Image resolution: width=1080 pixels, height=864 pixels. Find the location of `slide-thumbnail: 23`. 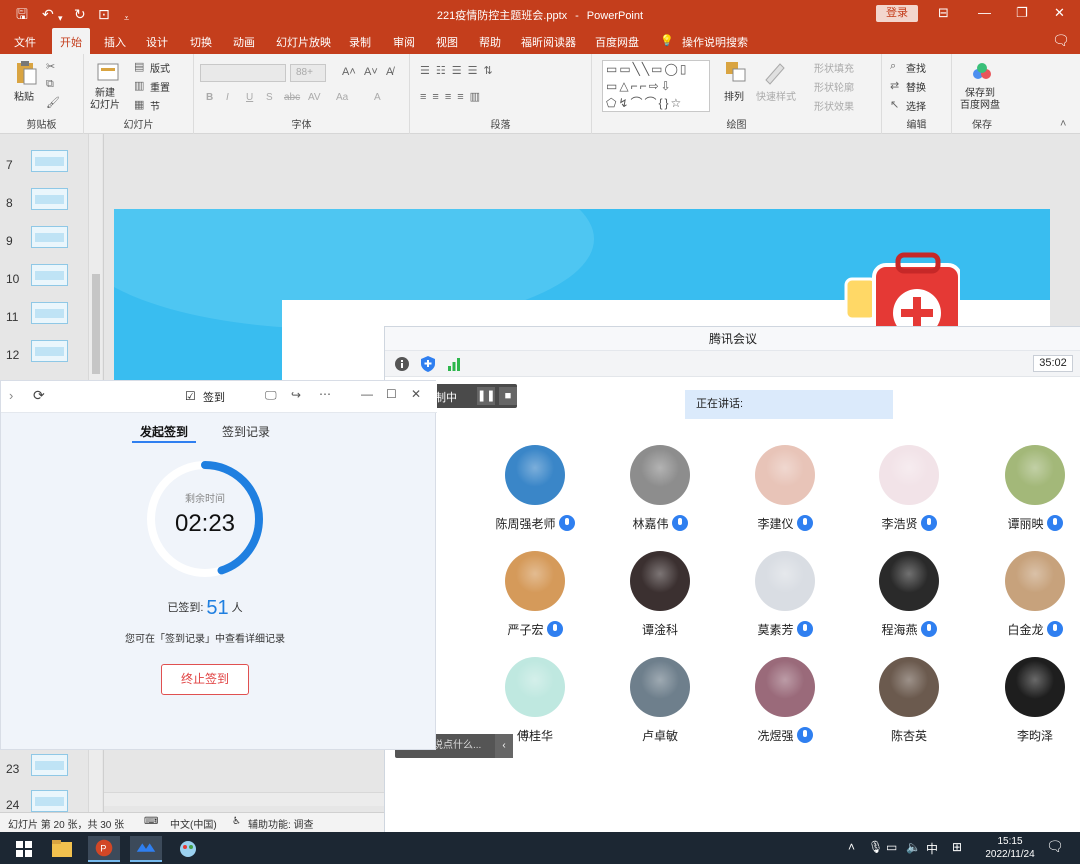

slide-thumbnail: 23 is located at coordinates (45, 769).